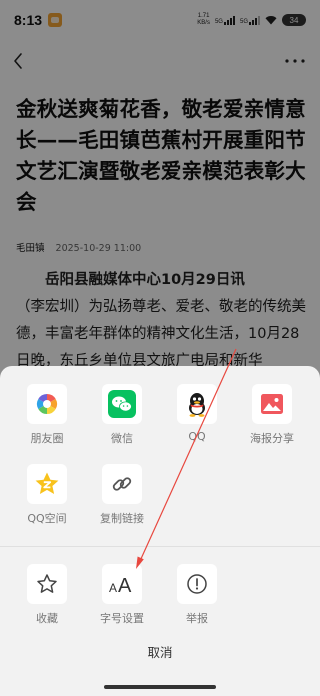 The height and width of the screenshot is (696, 320). What do you see at coordinates (197, 618) in the screenshot?
I see `report-label: 举报` at bounding box center [197, 618].